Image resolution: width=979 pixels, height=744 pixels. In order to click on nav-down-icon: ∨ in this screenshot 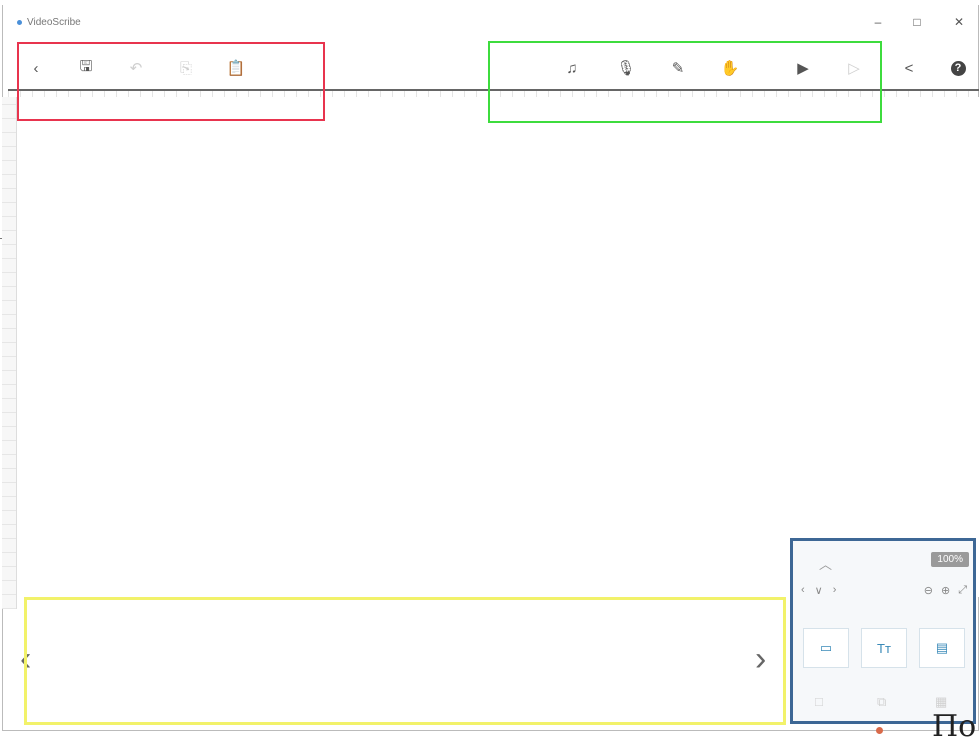, I will do `click(819, 590)`.